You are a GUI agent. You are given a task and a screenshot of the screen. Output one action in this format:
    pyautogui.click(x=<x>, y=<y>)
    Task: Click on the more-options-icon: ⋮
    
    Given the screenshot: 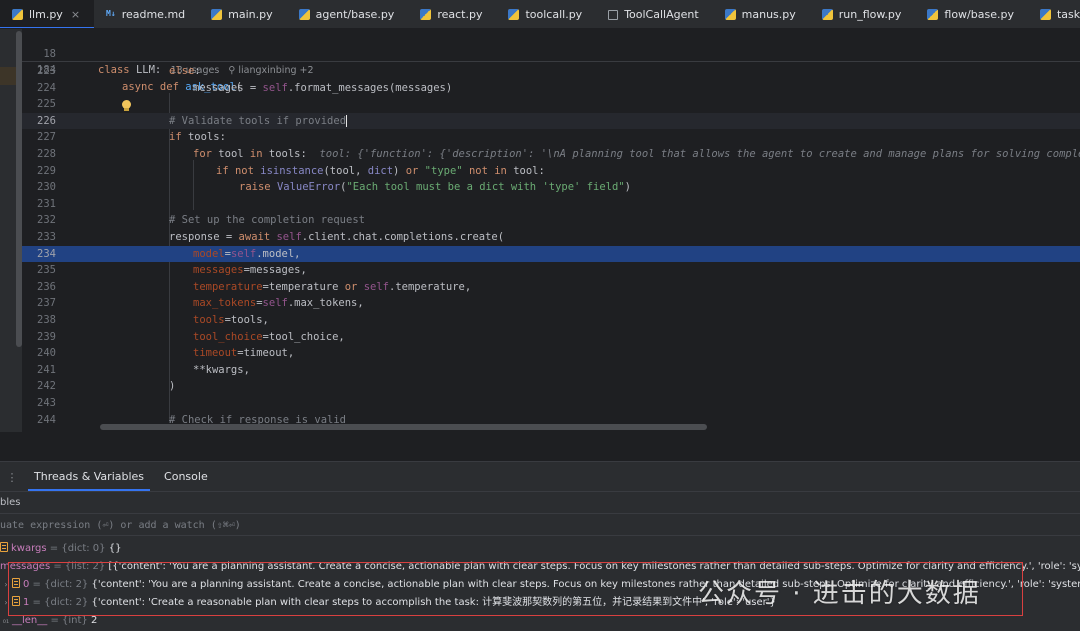 What is the action you would take?
    pyautogui.click(x=12, y=477)
    